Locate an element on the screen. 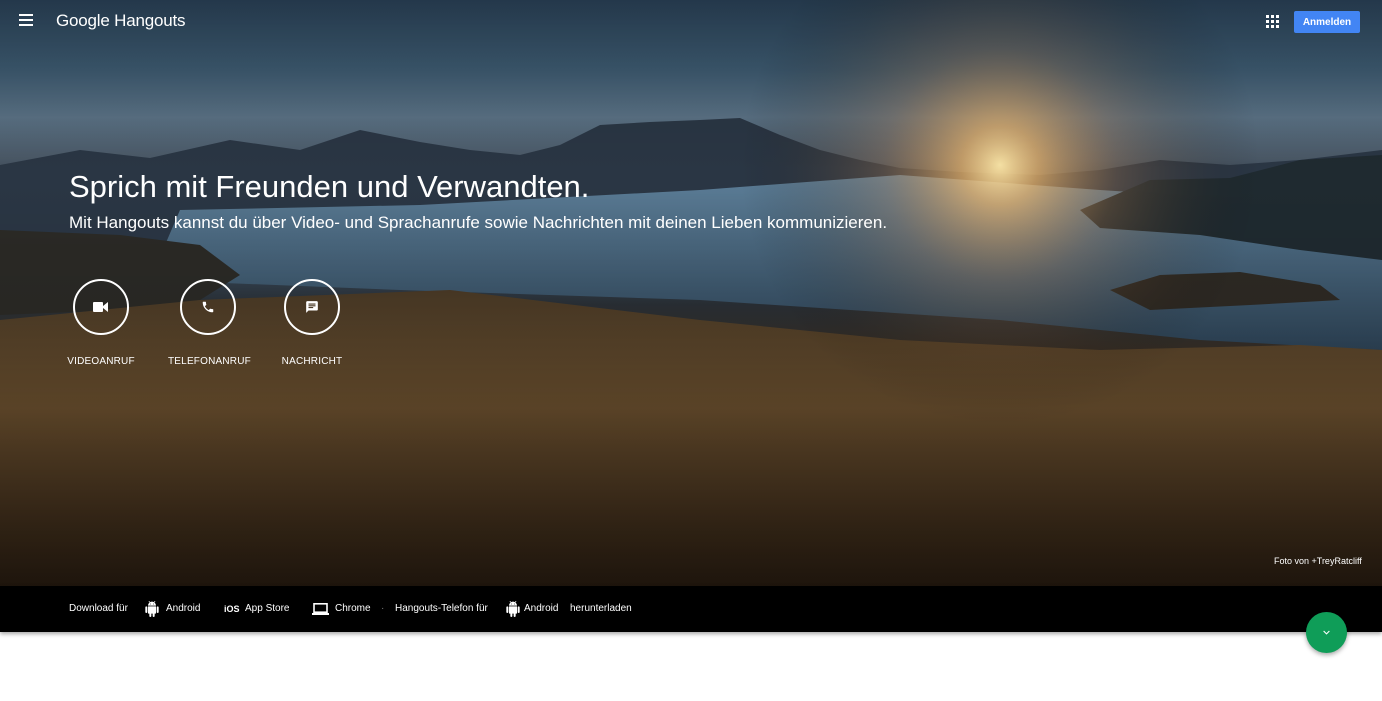  download-for-label: Download für is located at coordinates (98, 608).